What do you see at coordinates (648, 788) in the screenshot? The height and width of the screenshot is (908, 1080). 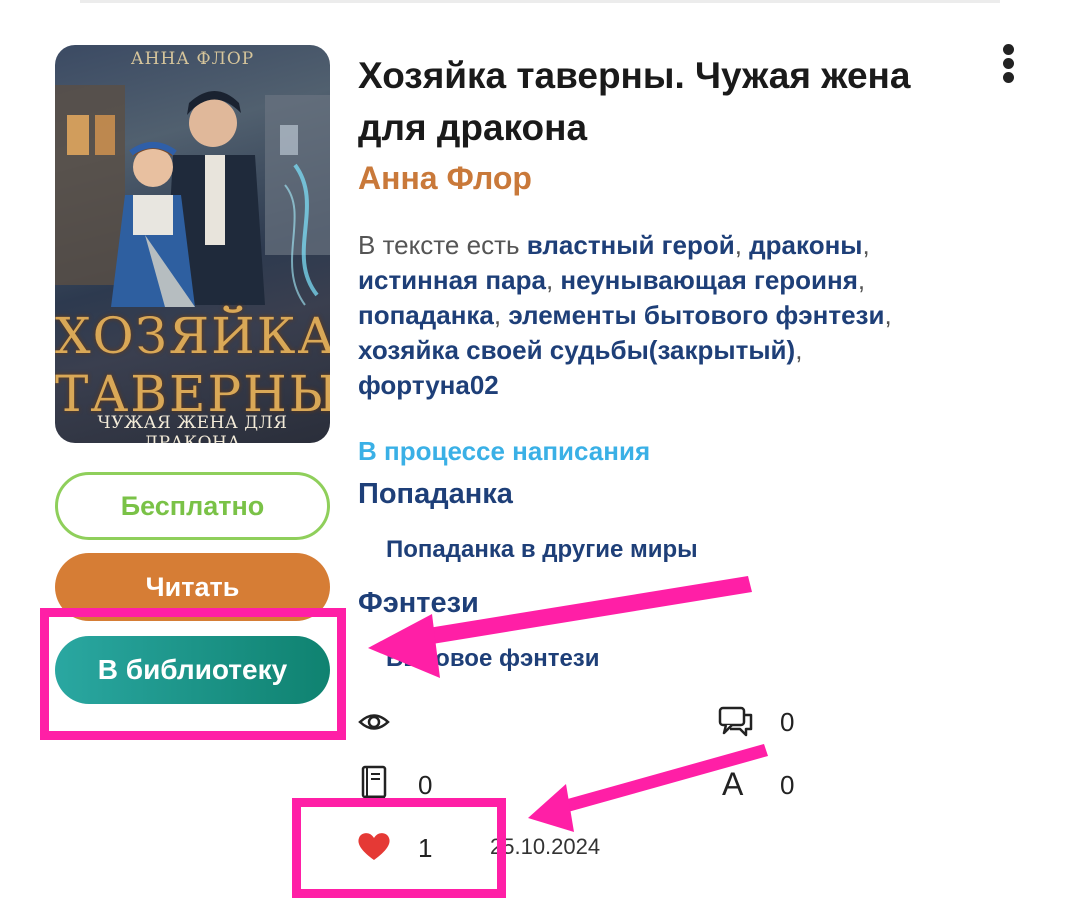 I see `annotation-arrow-likes` at bounding box center [648, 788].